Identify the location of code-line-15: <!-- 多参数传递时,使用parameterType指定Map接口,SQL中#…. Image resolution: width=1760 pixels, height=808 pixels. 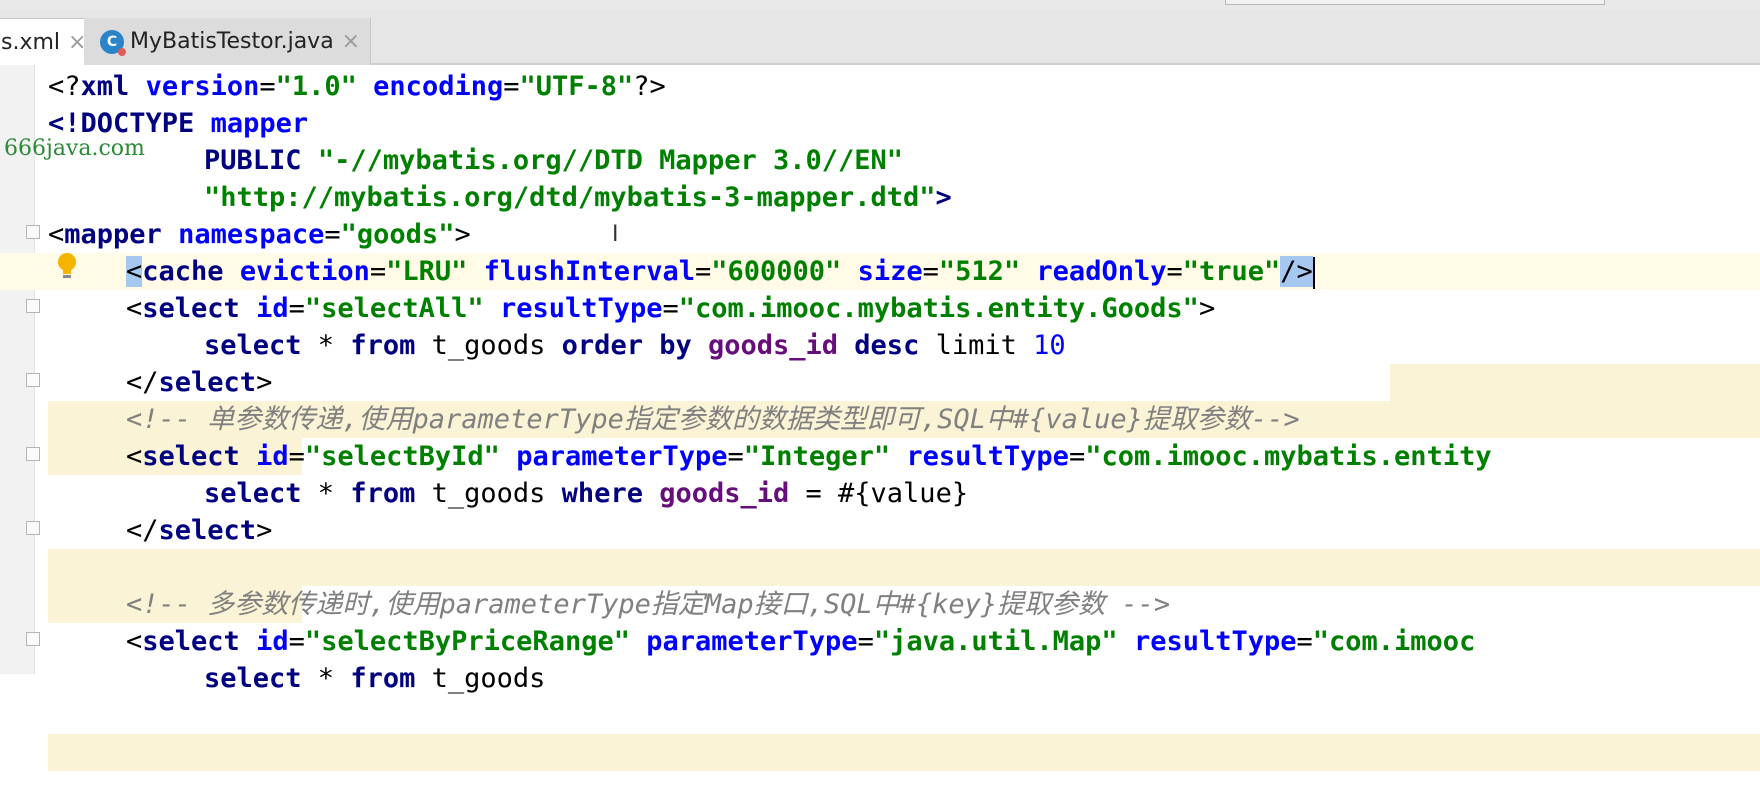
(648, 604).